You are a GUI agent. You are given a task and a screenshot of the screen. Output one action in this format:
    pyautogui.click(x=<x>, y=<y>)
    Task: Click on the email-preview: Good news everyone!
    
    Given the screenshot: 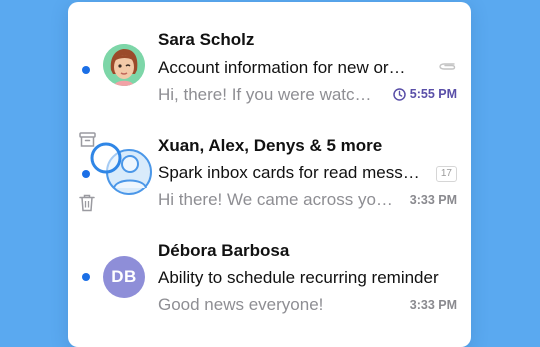 What is the action you would take?
    pyautogui.click(x=241, y=304)
    